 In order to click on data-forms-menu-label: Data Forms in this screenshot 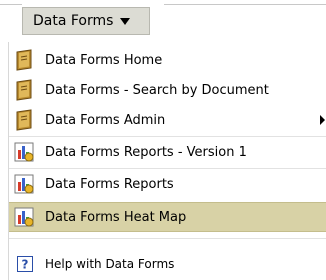, I will do `click(73, 21)`.